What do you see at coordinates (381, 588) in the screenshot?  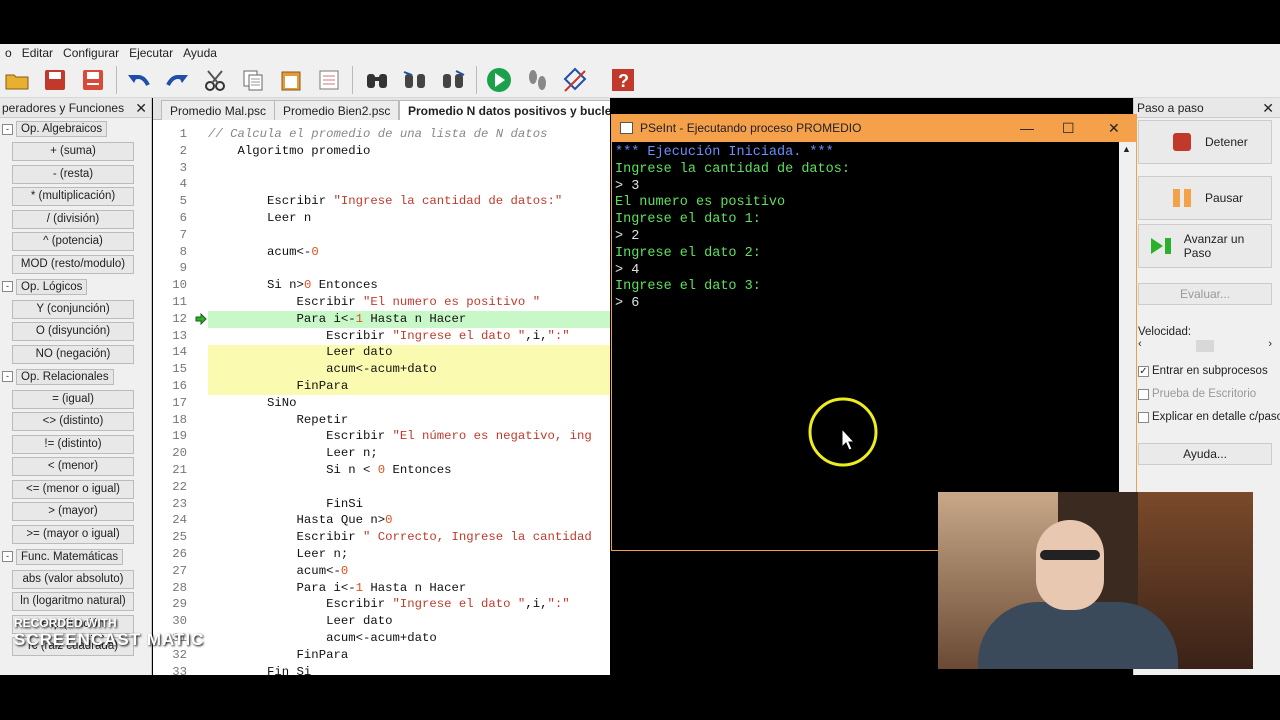 I see `code-line: 28 Para i<-1 Hasta n Hacer` at bounding box center [381, 588].